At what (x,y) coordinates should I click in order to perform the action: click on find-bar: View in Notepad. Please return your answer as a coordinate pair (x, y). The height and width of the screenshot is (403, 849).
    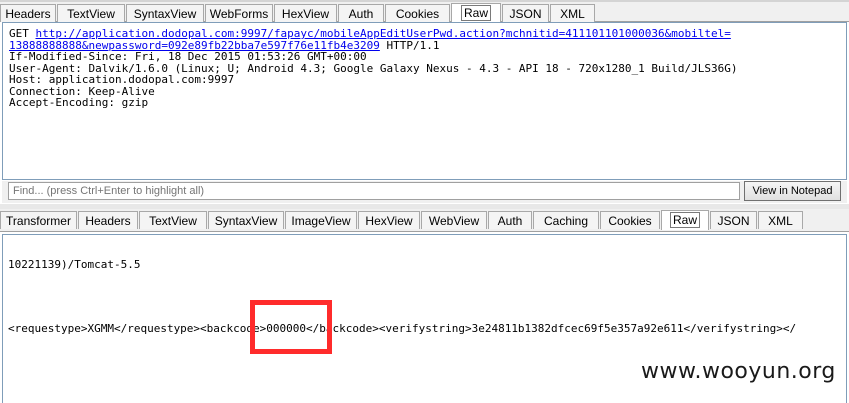
    Looking at the image, I should click on (424, 192).